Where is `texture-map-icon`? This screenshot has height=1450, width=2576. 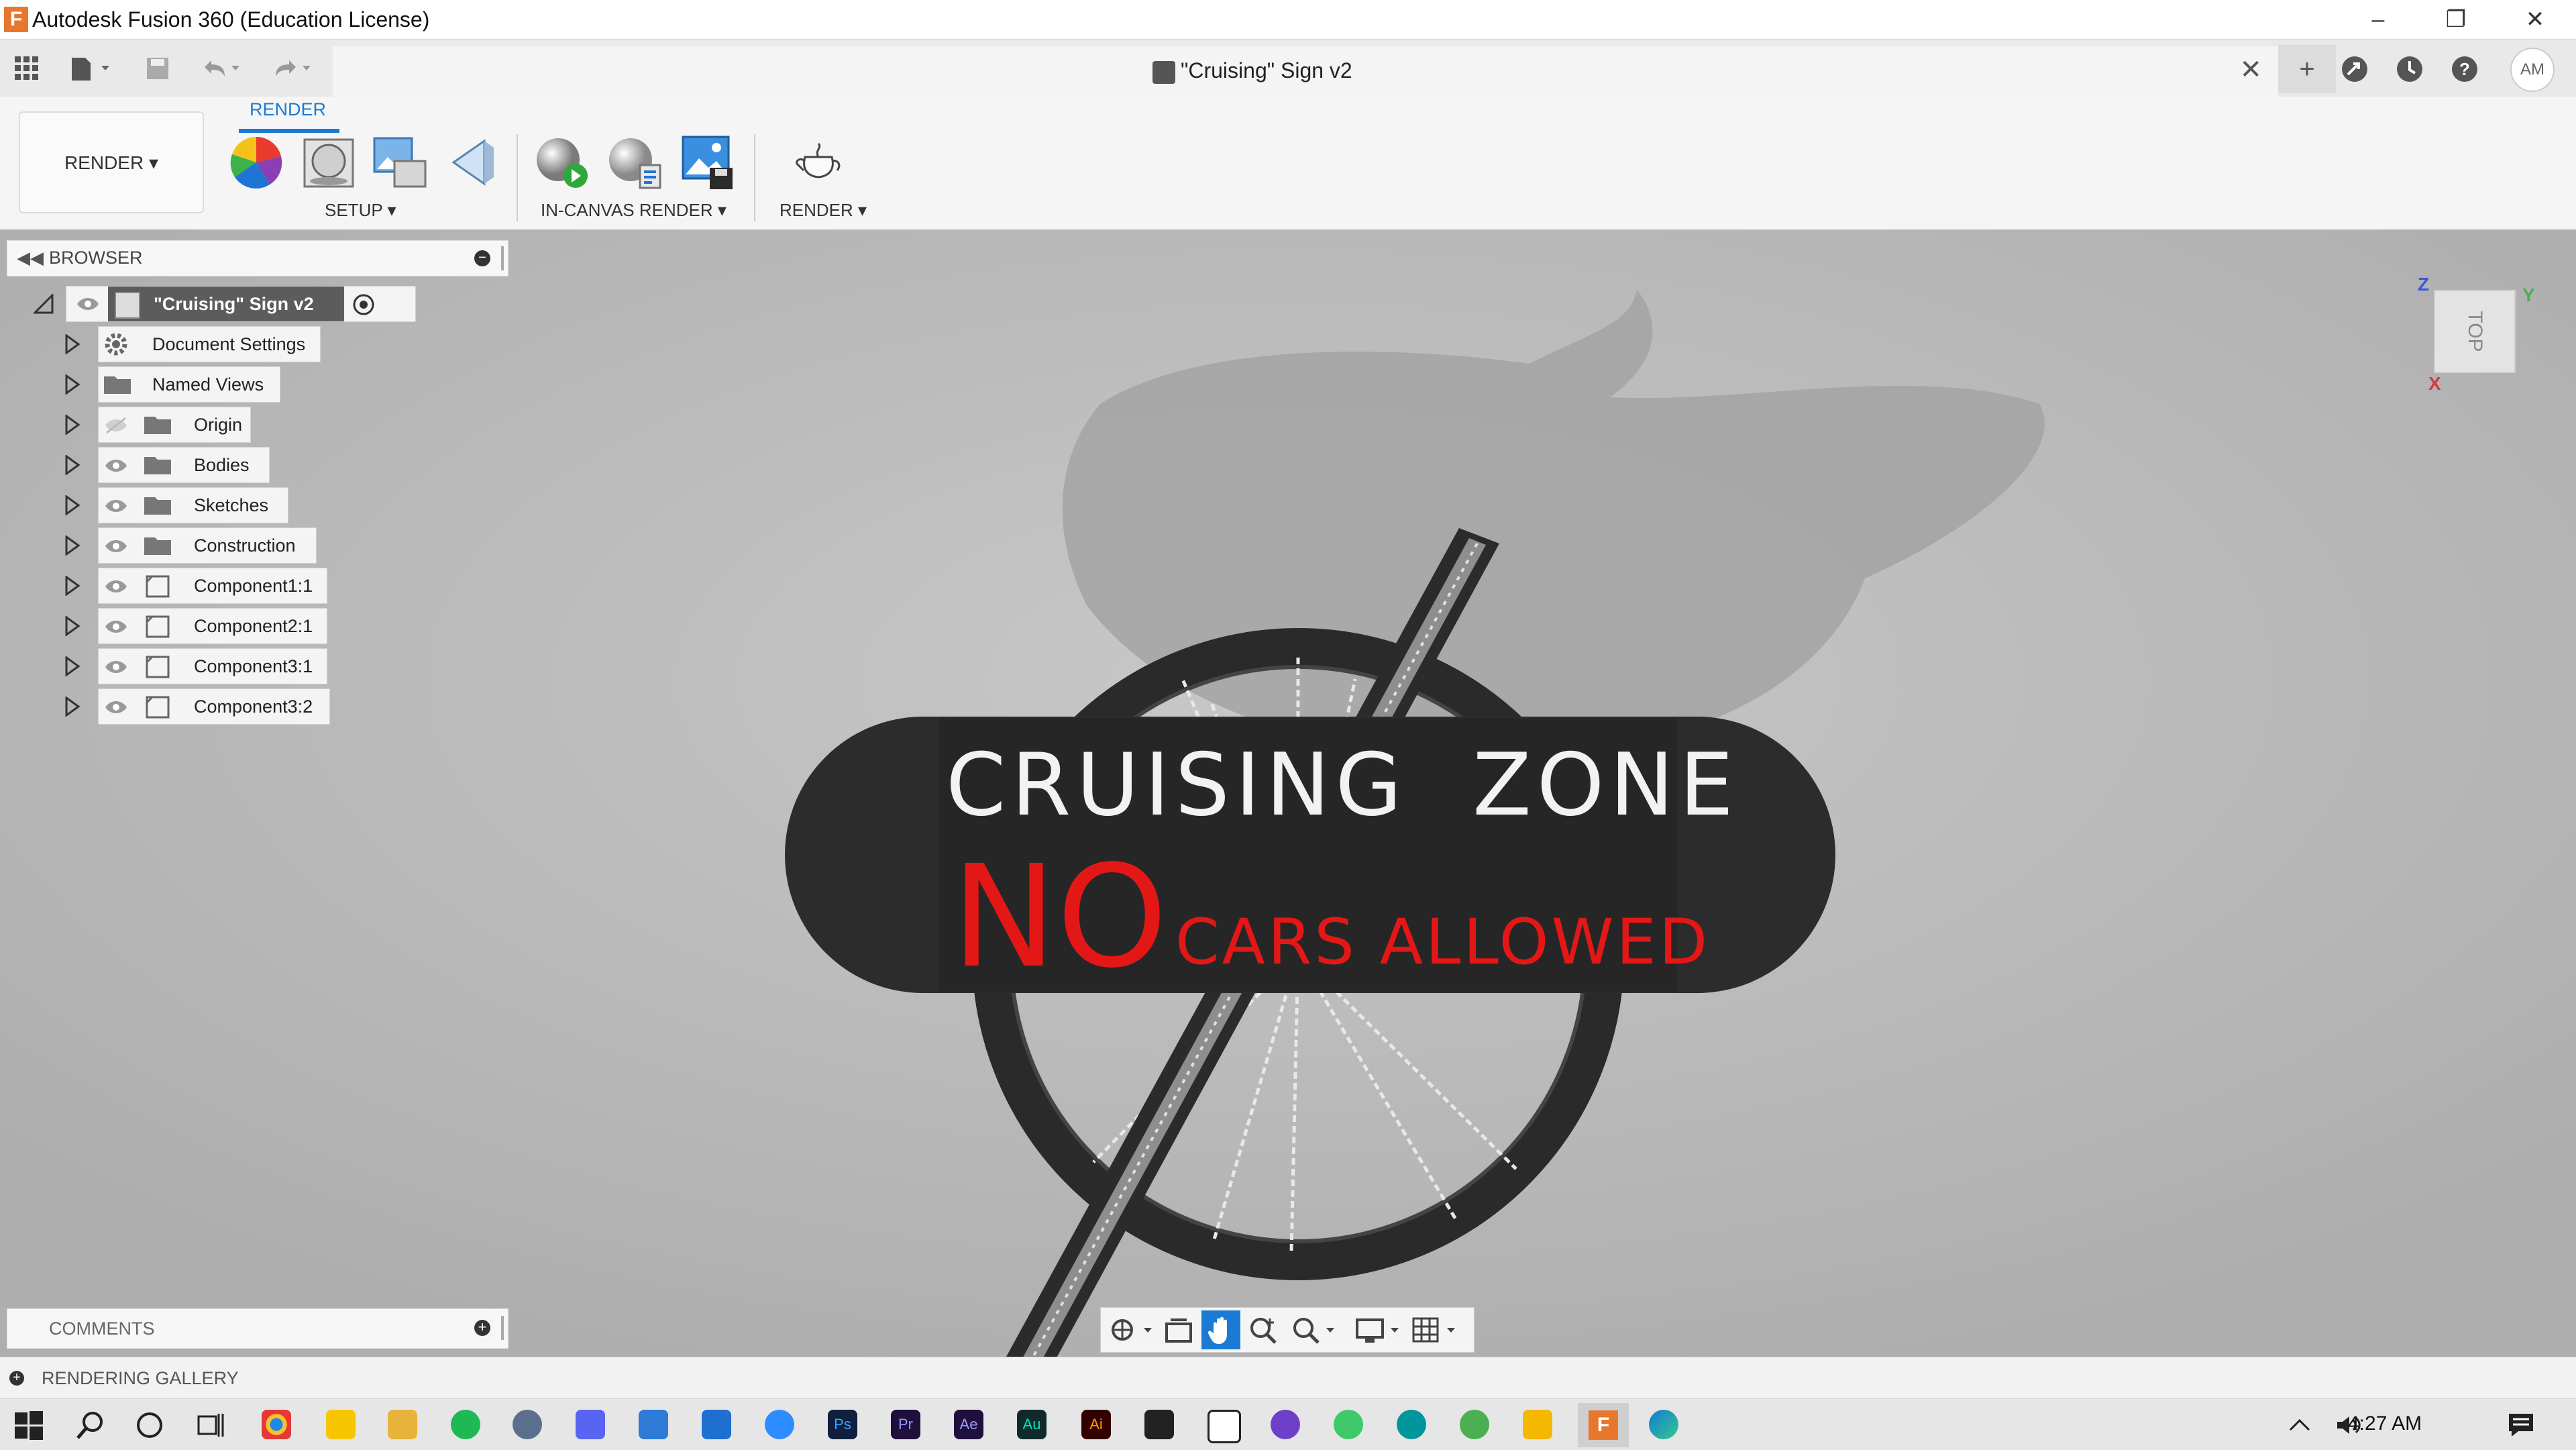
texture-map-icon is located at coordinates (400, 162).